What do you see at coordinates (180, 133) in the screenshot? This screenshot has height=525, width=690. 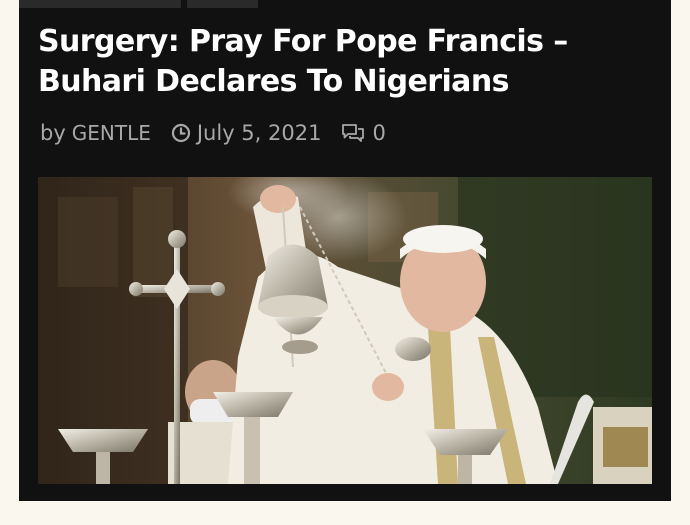 I see `clock-icon` at bounding box center [180, 133].